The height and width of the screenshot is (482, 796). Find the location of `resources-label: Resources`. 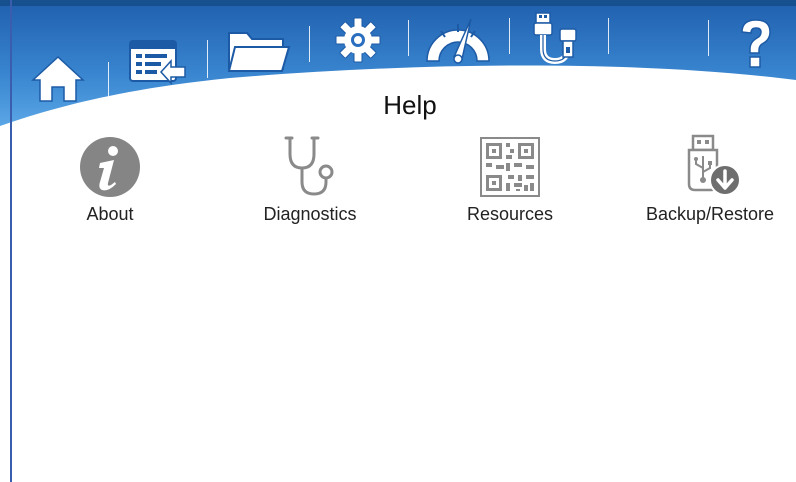

resources-label: Resources is located at coordinates (510, 214).